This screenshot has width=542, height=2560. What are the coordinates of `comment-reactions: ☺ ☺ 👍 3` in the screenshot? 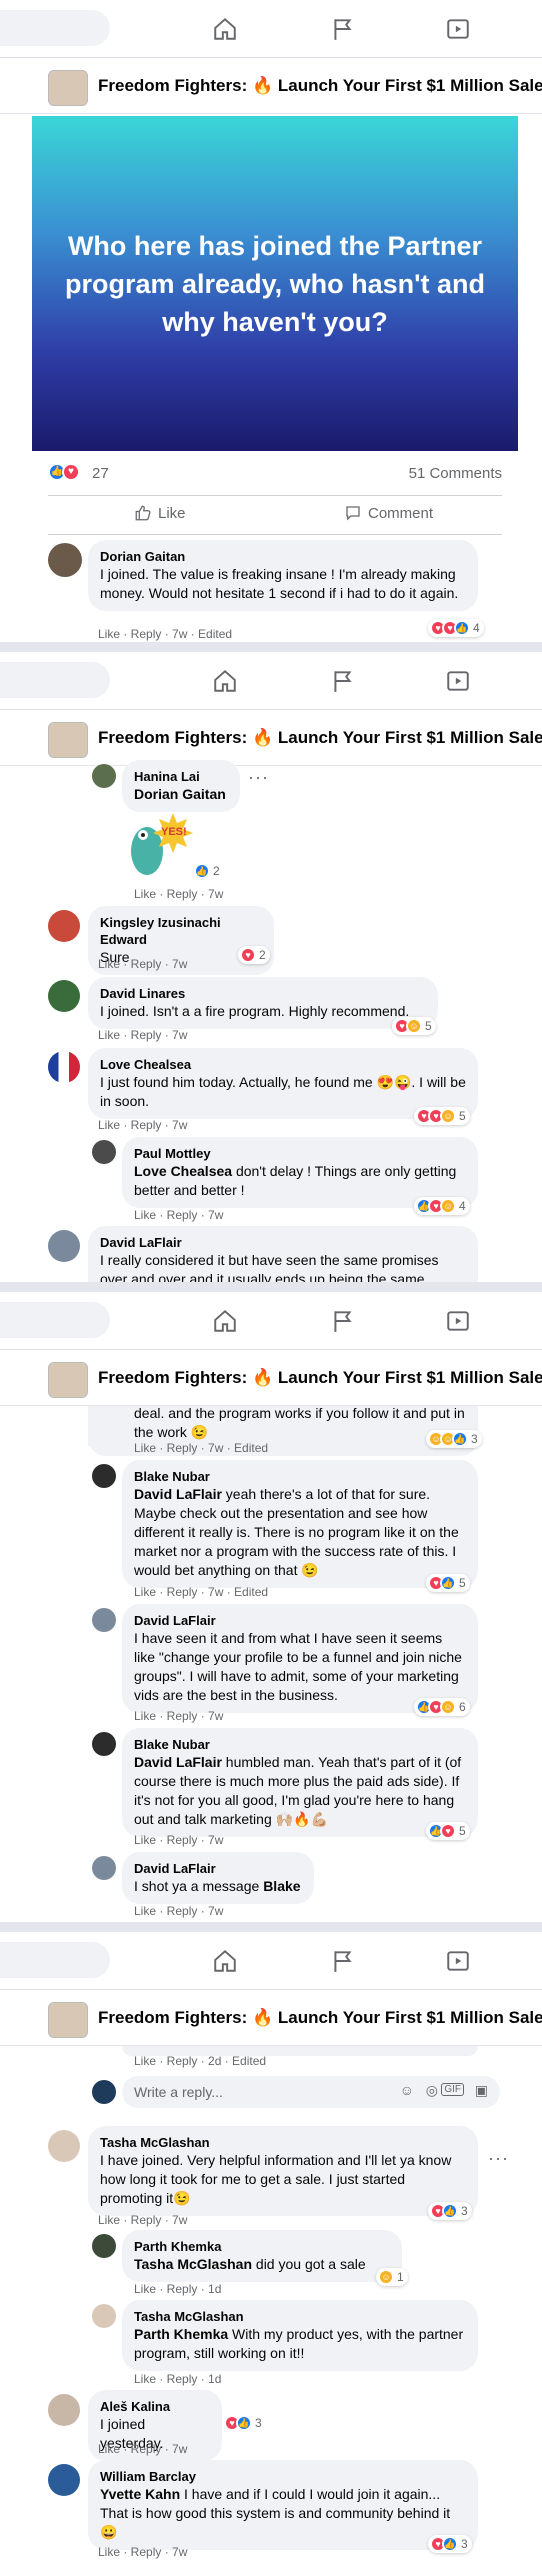 It's located at (454, 1439).